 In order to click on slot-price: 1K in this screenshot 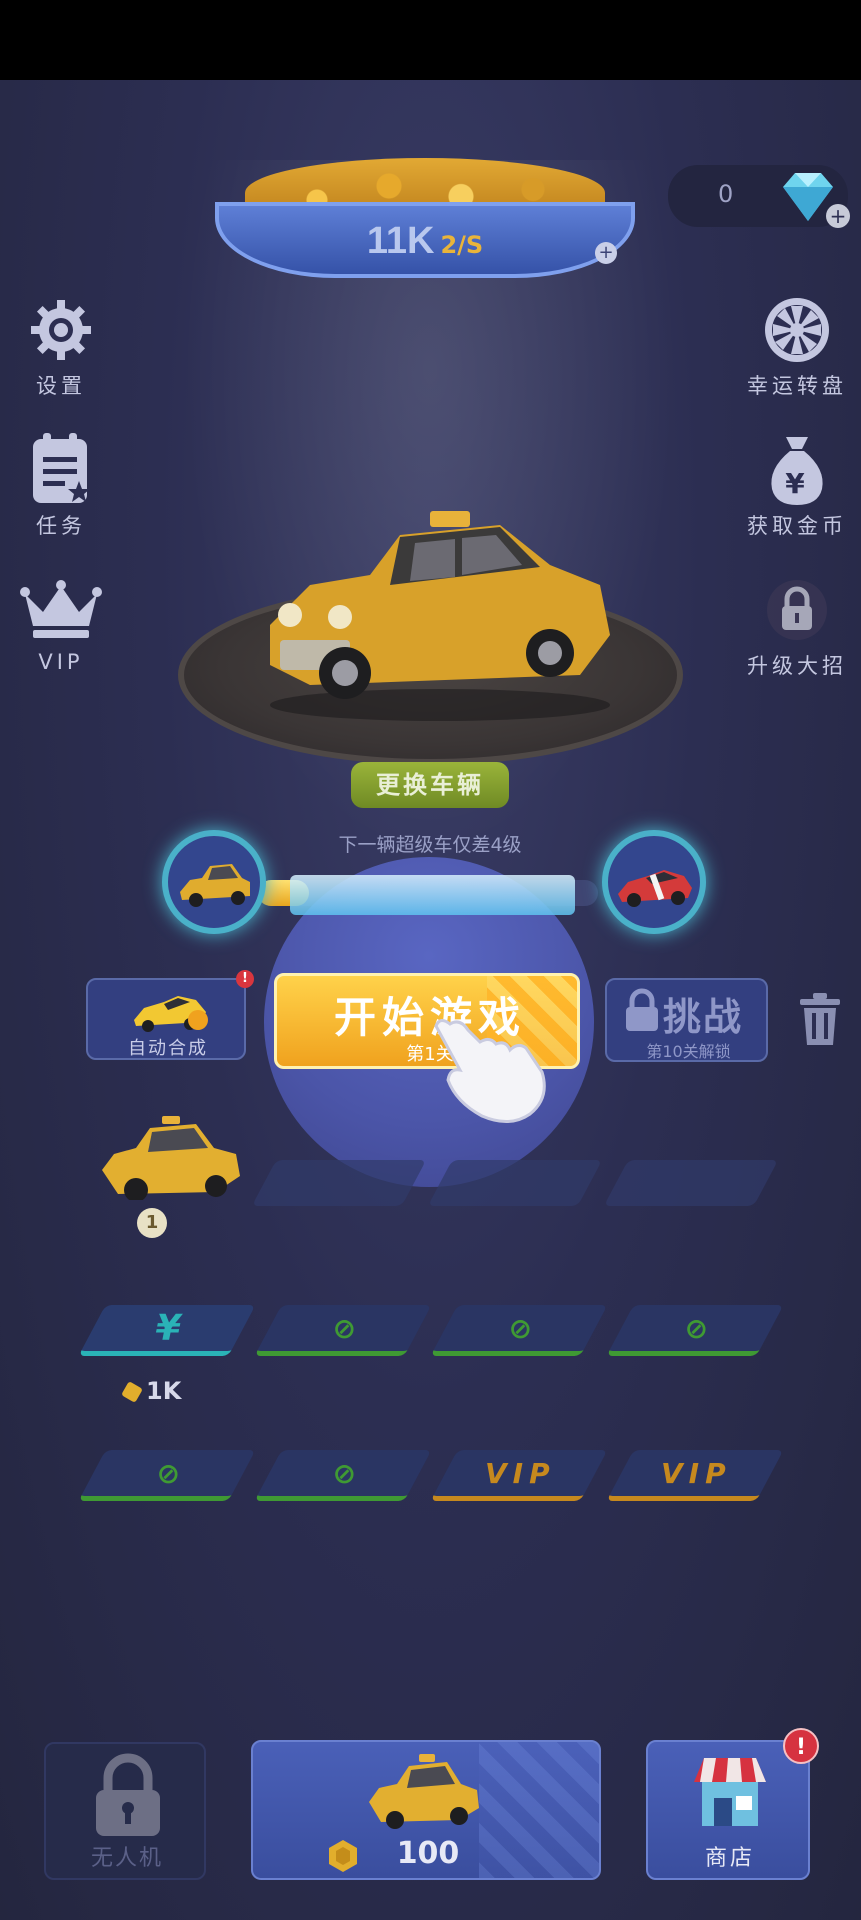, I will do `click(151, 1391)`.